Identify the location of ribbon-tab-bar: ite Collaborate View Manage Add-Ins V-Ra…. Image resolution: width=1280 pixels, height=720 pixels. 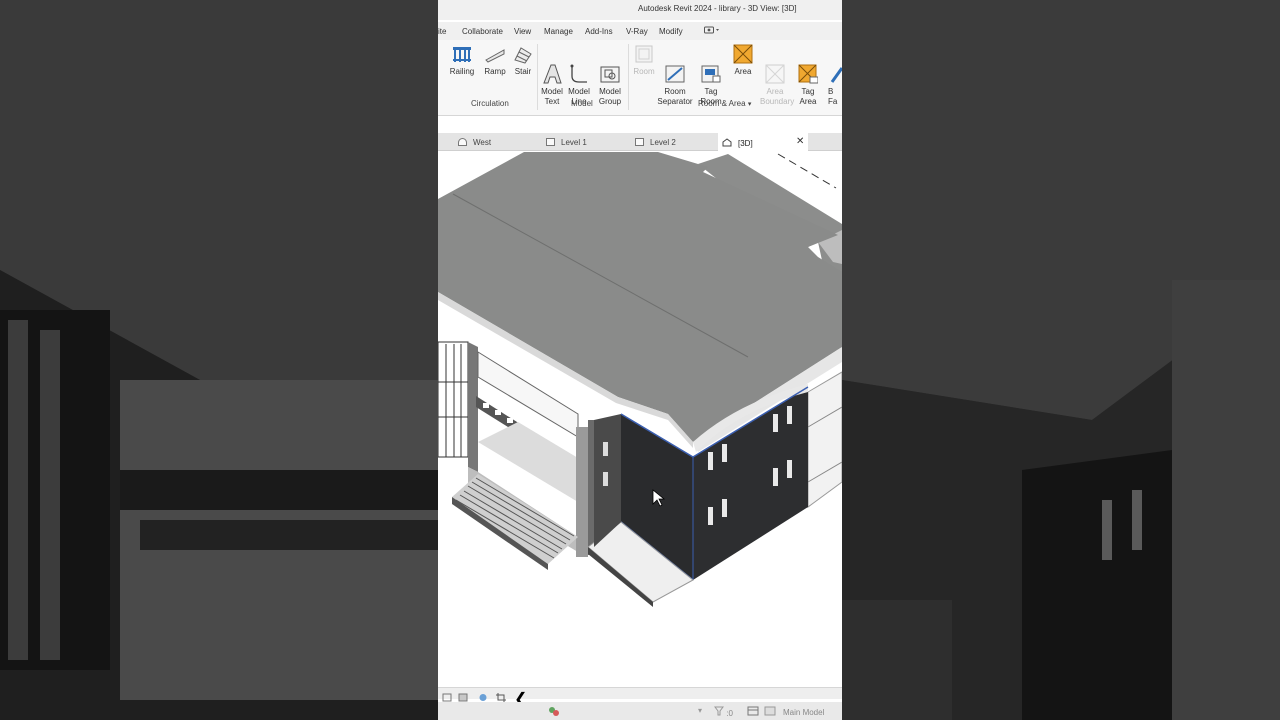
(640, 31).